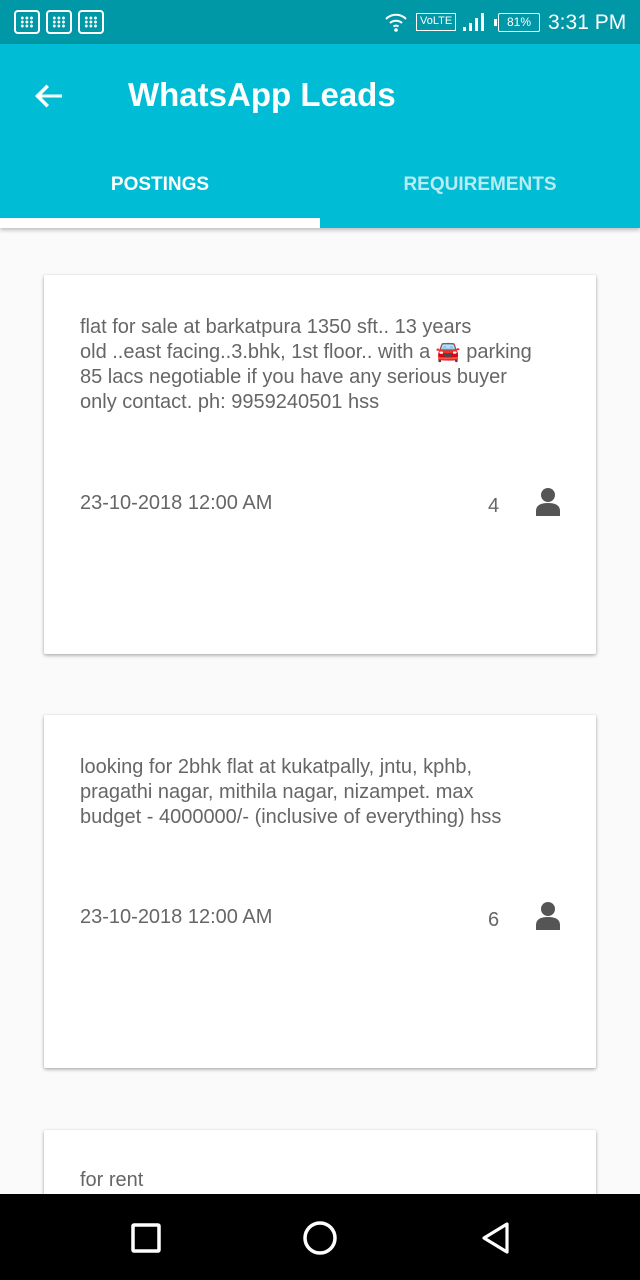 The width and height of the screenshot is (640, 1280). What do you see at coordinates (494, 506) in the screenshot?
I see `contact-count: 4` at bounding box center [494, 506].